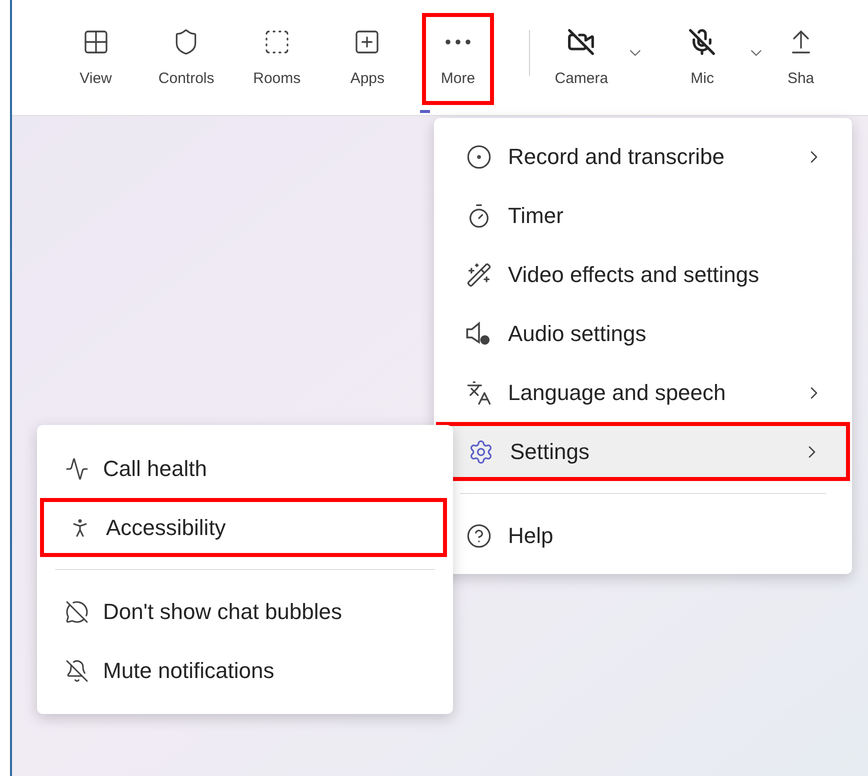 Image resolution: width=868 pixels, height=776 pixels. What do you see at coordinates (643, 215) in the screenshot?
I see `menu-item: Timer` at bounding box center [643, 215].